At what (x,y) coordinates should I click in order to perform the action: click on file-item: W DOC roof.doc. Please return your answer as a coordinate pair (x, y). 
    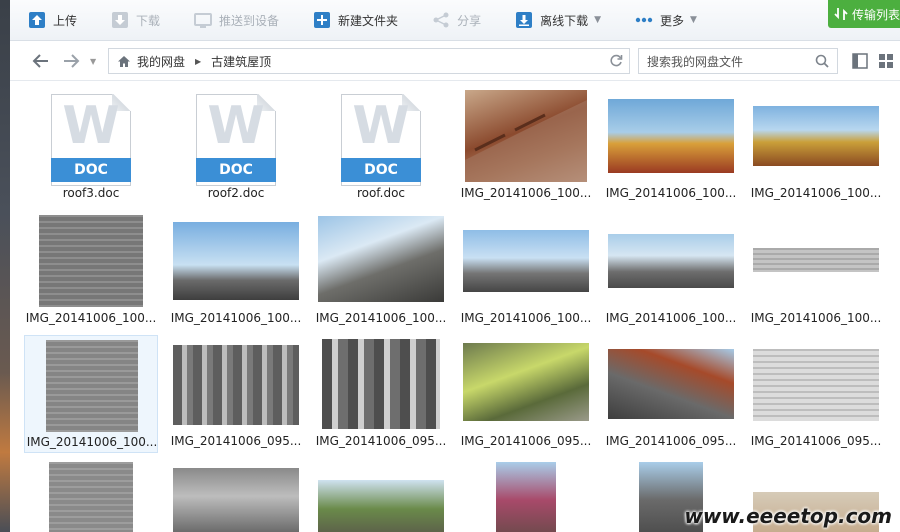
    Looking at the image, I should click on (381, 143).